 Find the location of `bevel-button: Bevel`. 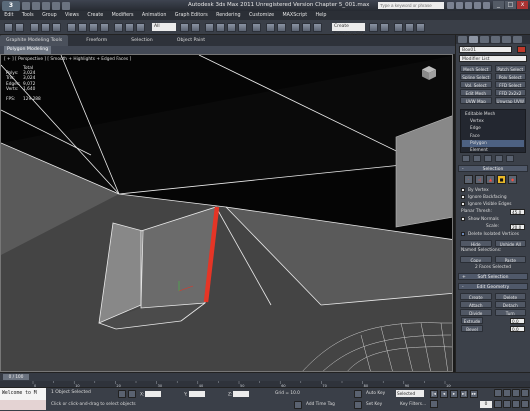

bevel-button: Bevel is located at coordinates (472, 328).